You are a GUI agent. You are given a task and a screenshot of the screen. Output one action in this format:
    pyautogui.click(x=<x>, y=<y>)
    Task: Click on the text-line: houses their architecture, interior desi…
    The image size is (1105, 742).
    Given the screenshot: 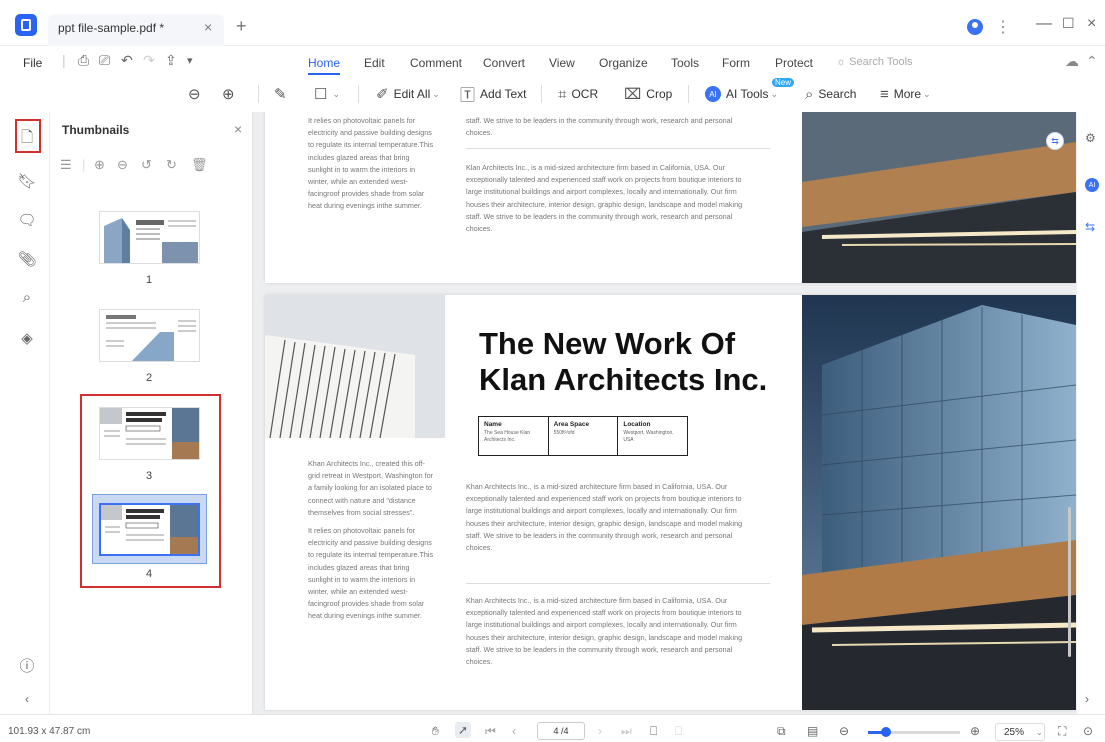 What is the action you would take?
    pyautogui.click(x=604, y=637)
    